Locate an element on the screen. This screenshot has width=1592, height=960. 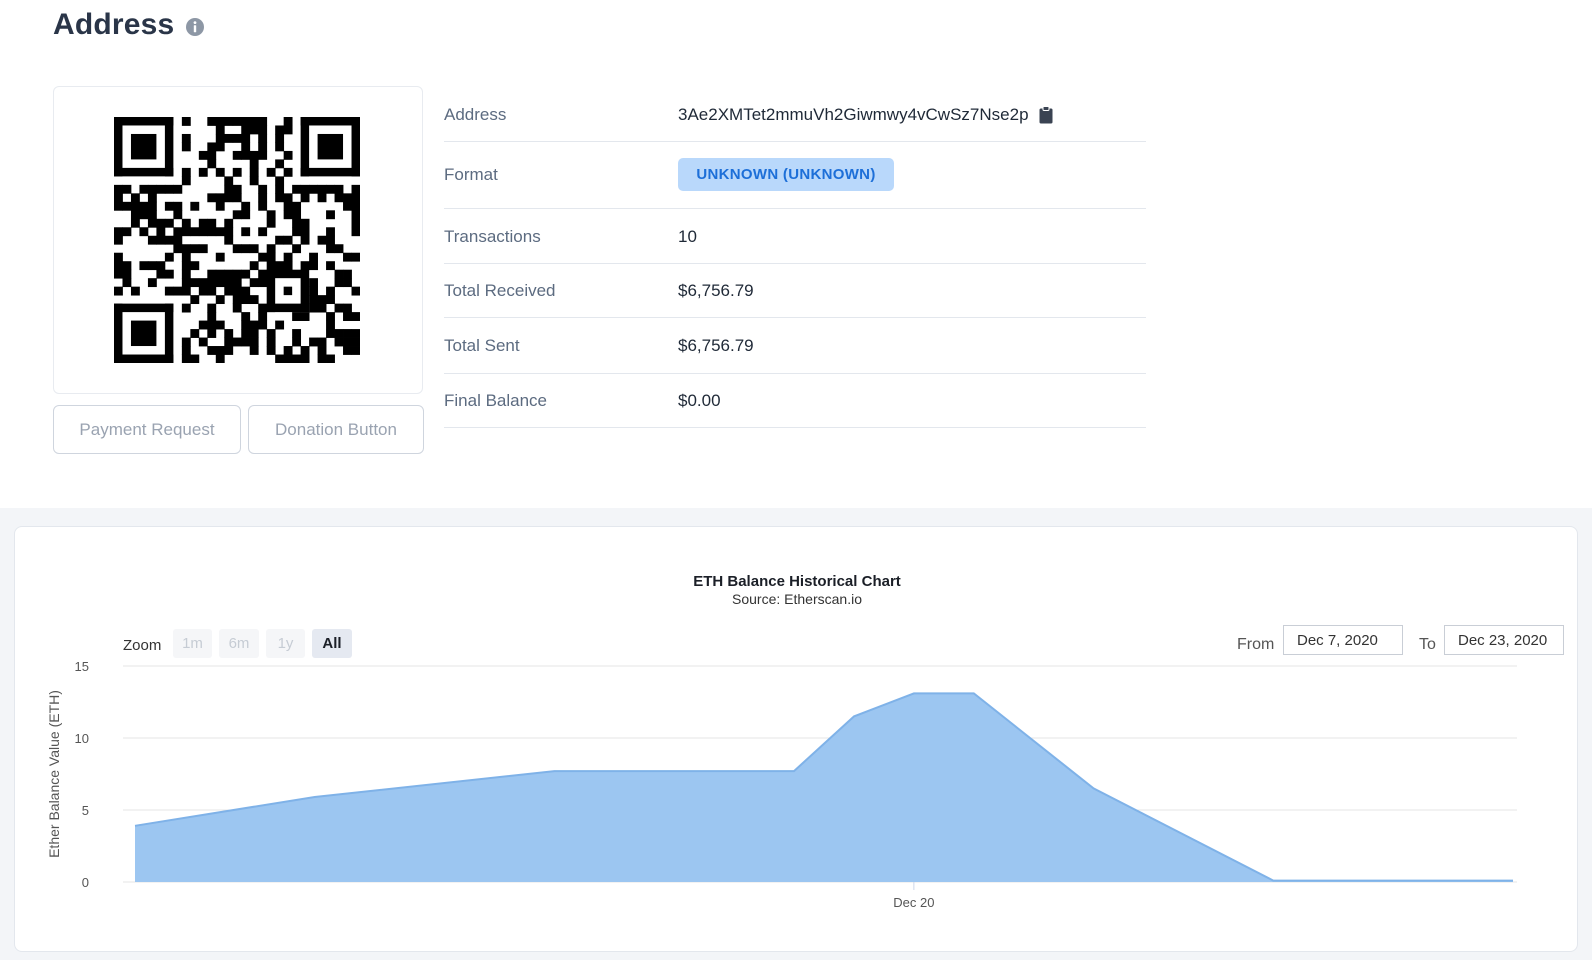
zoom-label: Zoom is located at coordinates (142, 645).